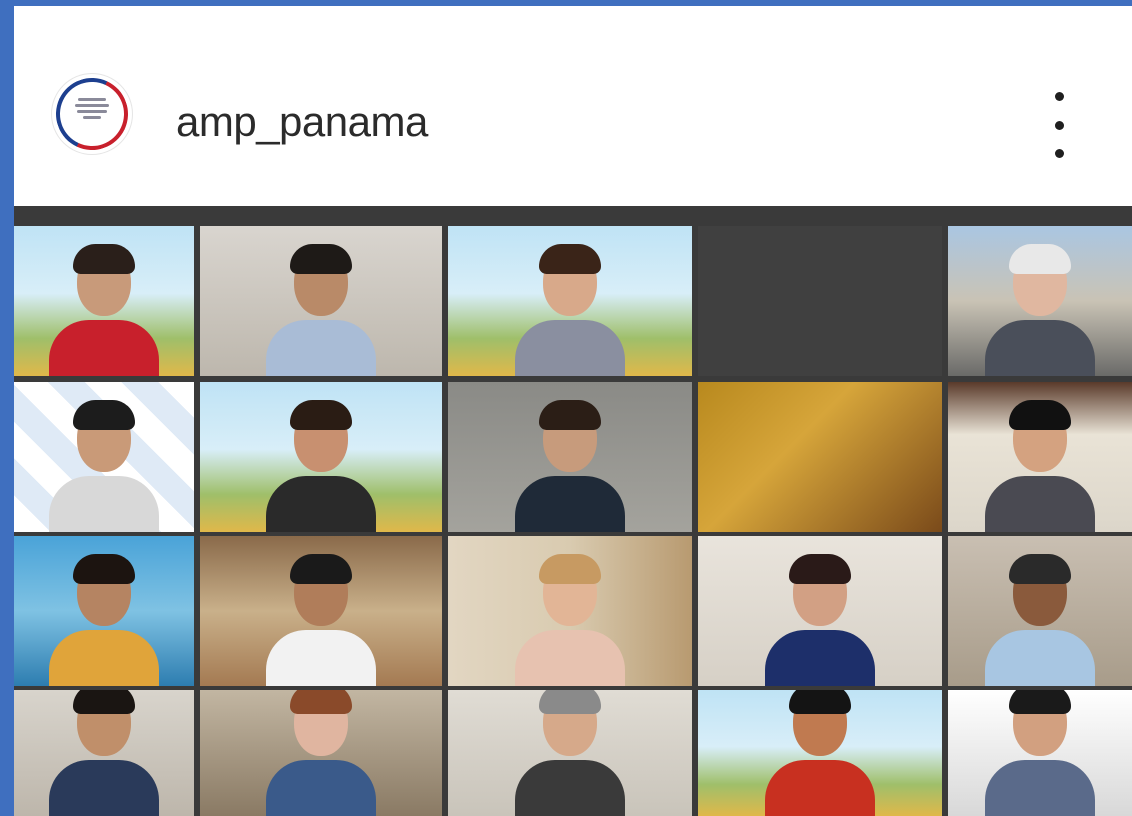  What do you see at coordinates (1059, 125) in the screenshot?
I see `more-vertical-icon` at bounding box center [1059, 125].